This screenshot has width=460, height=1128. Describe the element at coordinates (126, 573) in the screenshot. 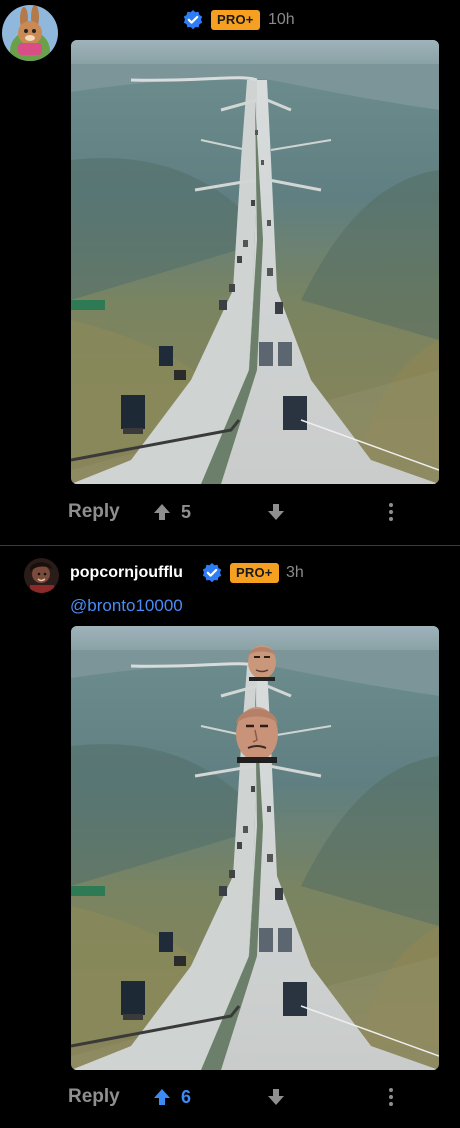

I see `username: popcornjoufflu` at that location.